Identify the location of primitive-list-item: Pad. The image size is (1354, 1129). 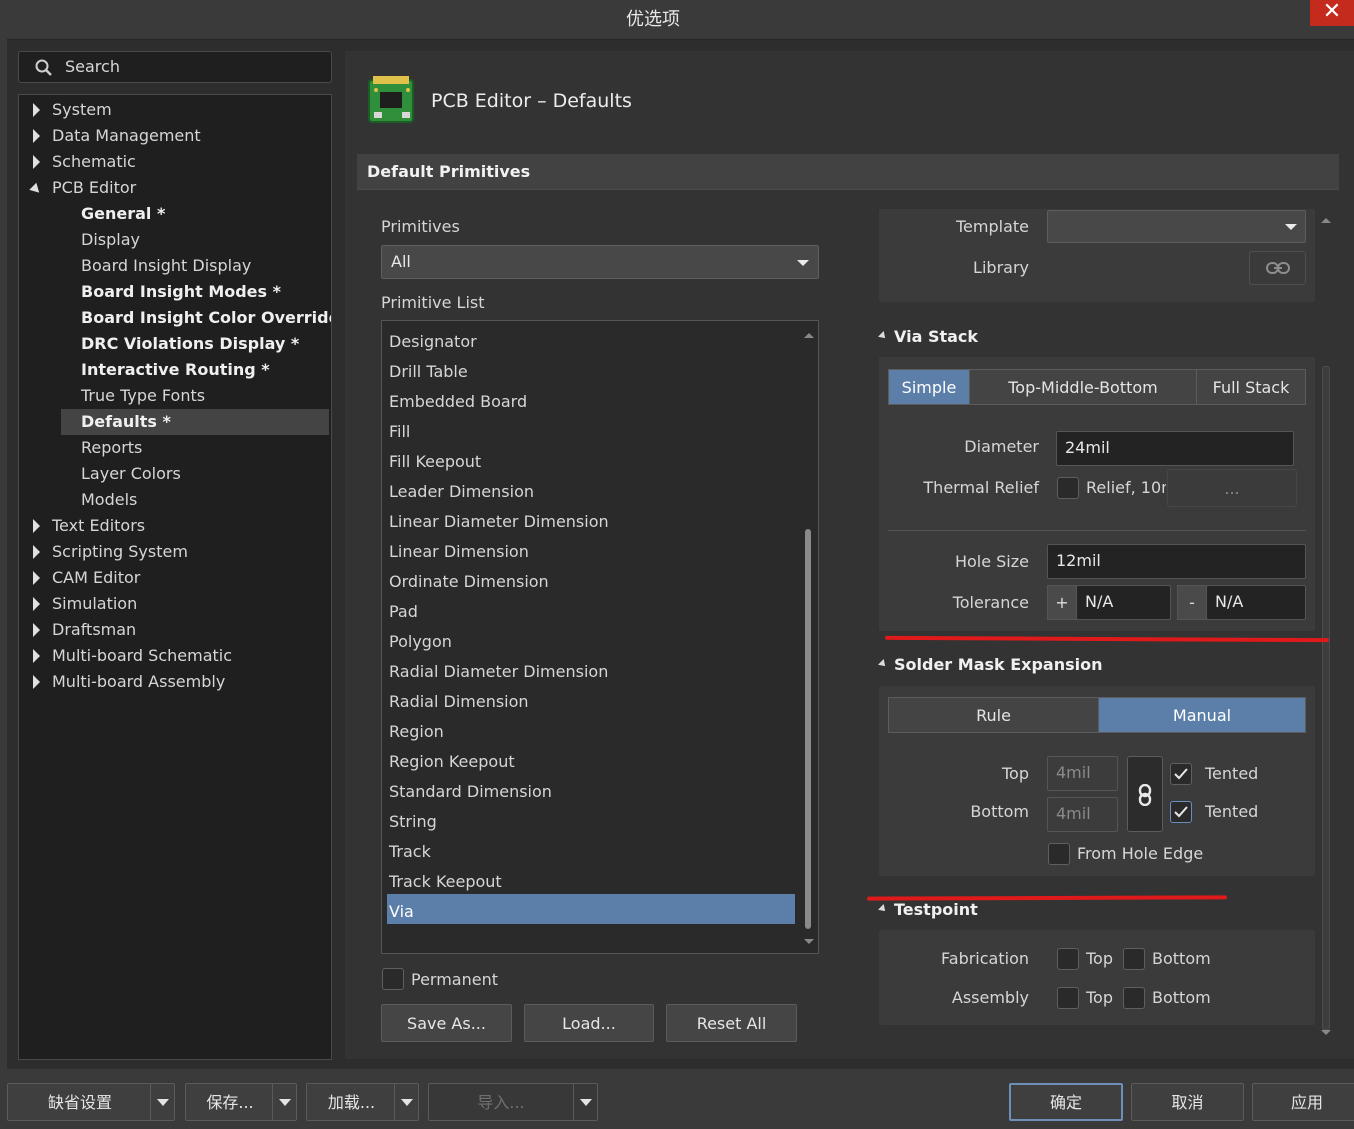
(591, 609).